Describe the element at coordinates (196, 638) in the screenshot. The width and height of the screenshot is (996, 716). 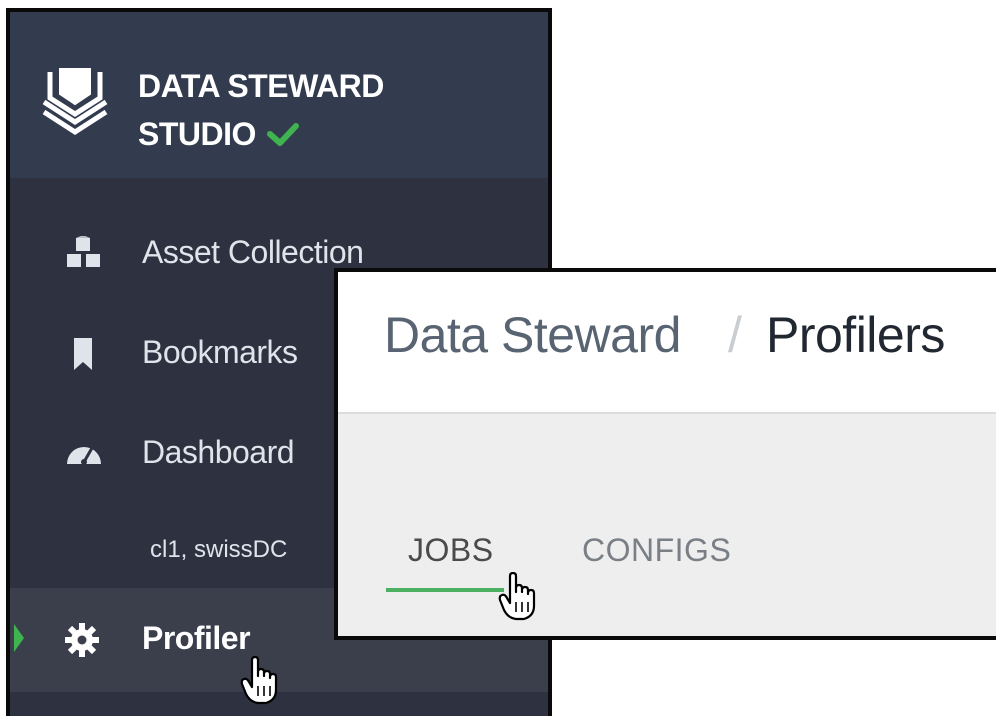
I see `sidebar-item-label: Profiler` at that location.